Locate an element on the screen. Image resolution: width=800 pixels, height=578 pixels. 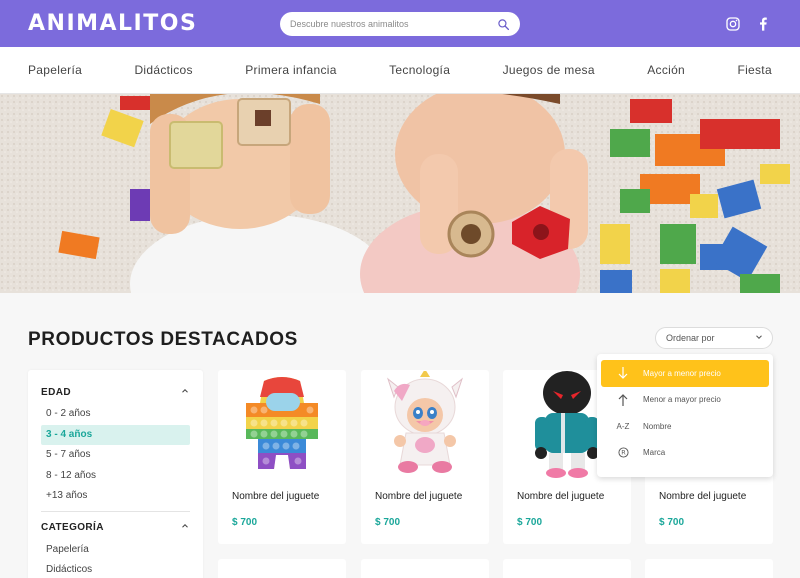
nav-item-juegos-de-mesa: Juegos de mesa is located at coordinates (549, 70).